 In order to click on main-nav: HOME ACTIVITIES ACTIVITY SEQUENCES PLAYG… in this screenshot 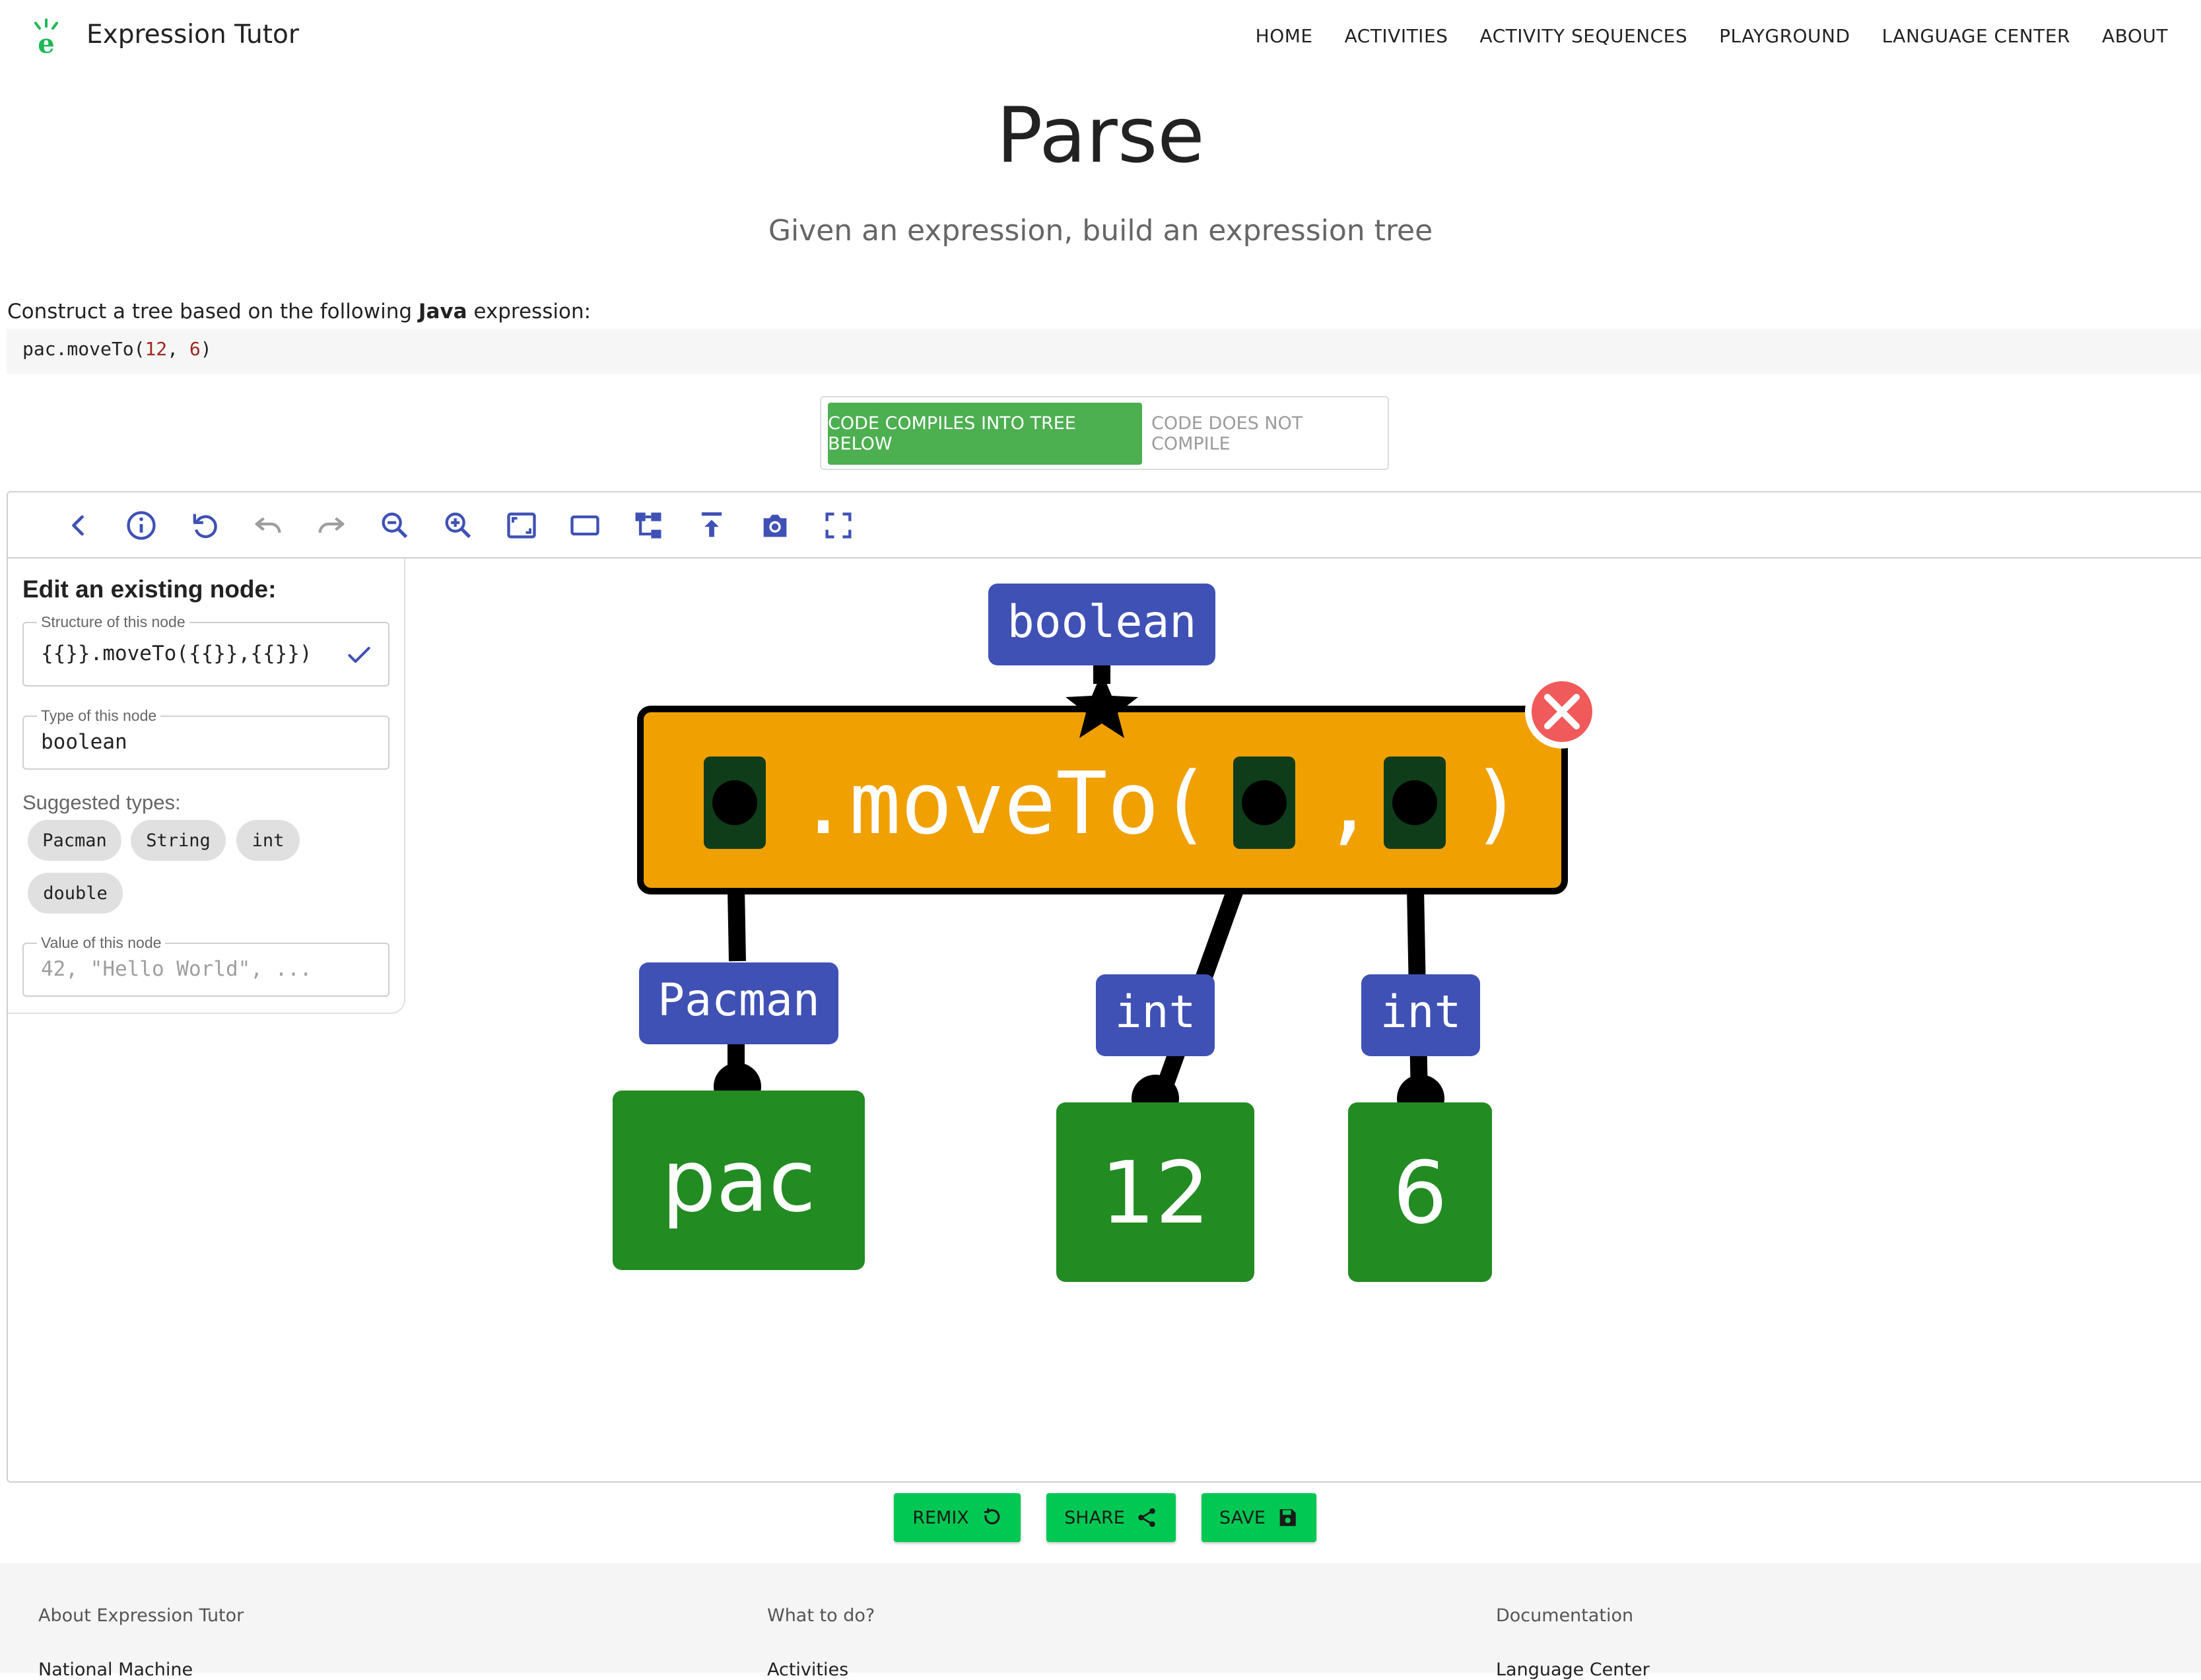, I will do `click(1696, 36)`.